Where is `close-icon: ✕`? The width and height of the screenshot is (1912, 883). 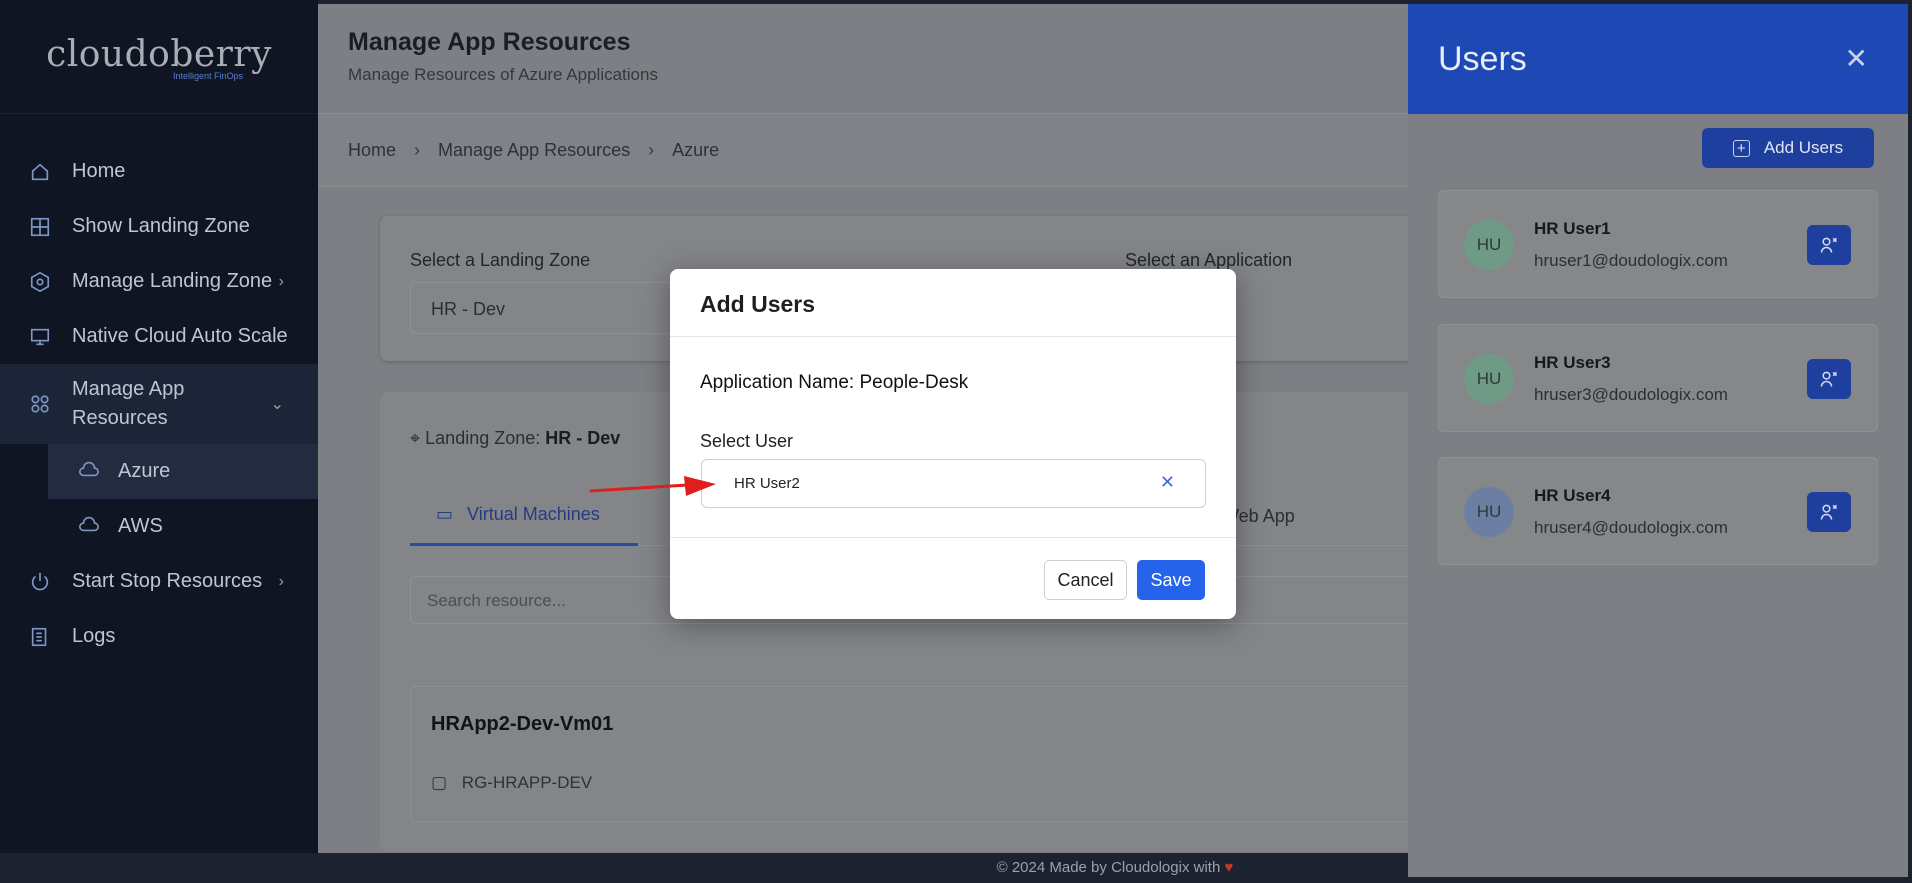 close-icon: ✕ is located at coordinates (1856, 58).